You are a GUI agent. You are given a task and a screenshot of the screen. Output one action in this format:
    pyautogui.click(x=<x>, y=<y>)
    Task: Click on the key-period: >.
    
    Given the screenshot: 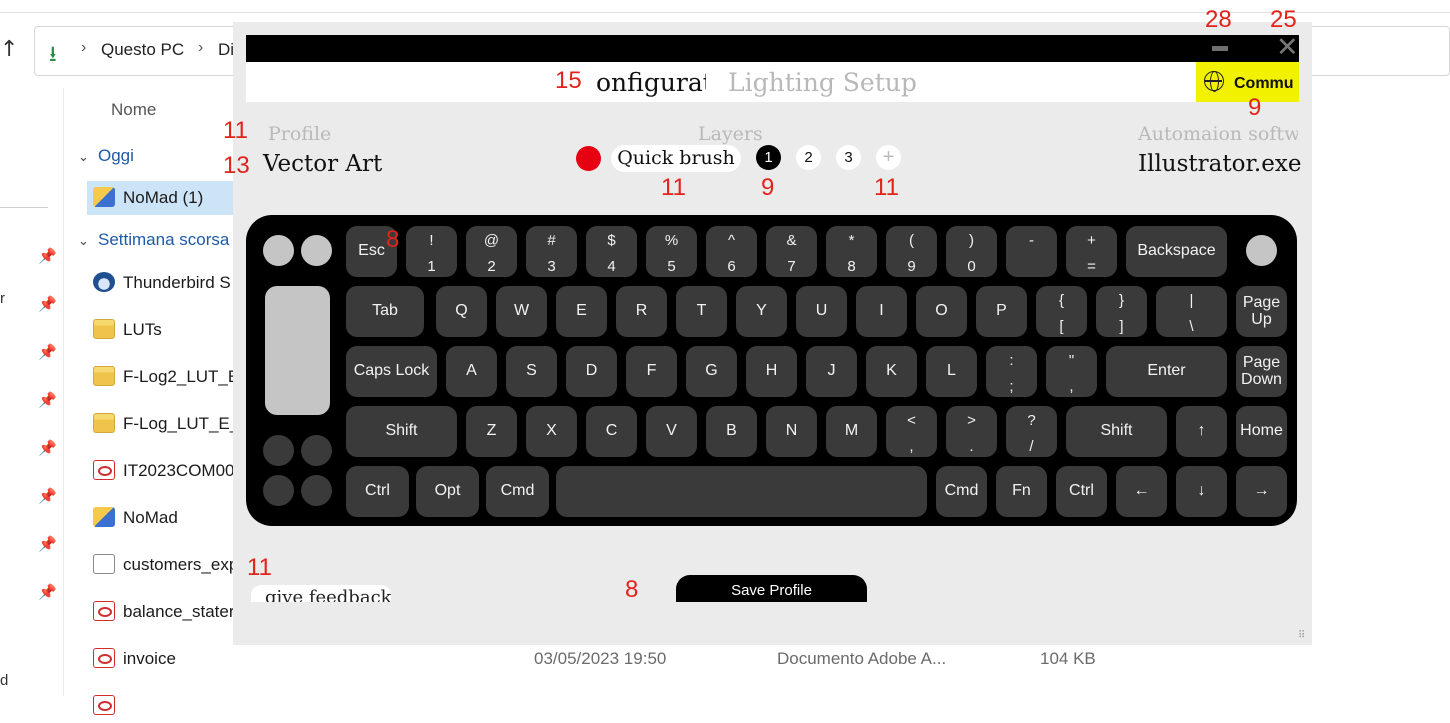 What is the action you would take?
    pyautogui.click(x=971, y=431)
    